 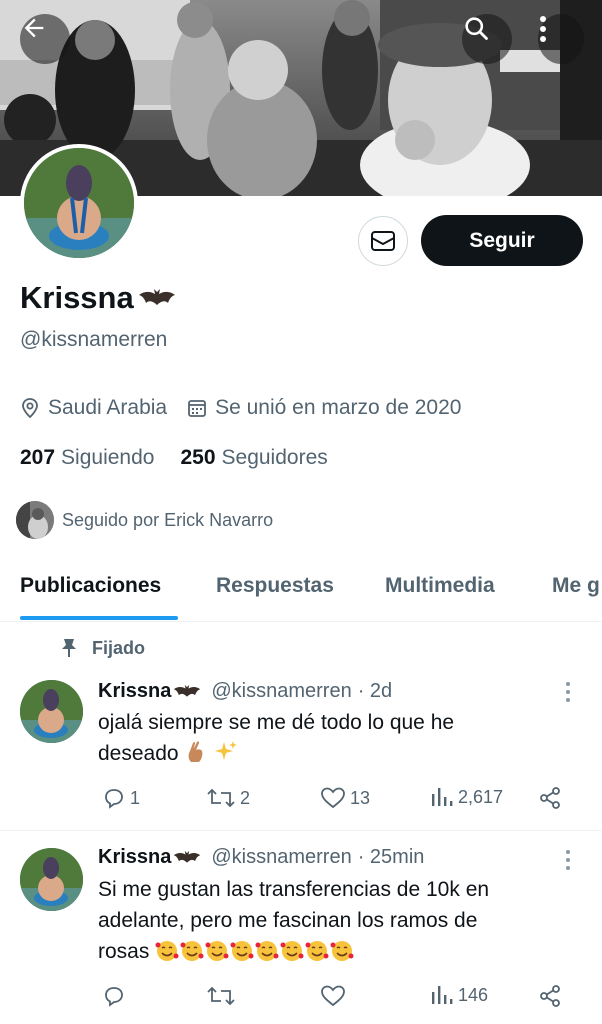 I want to click on post-actions: 146, so click(x=333, y=999).